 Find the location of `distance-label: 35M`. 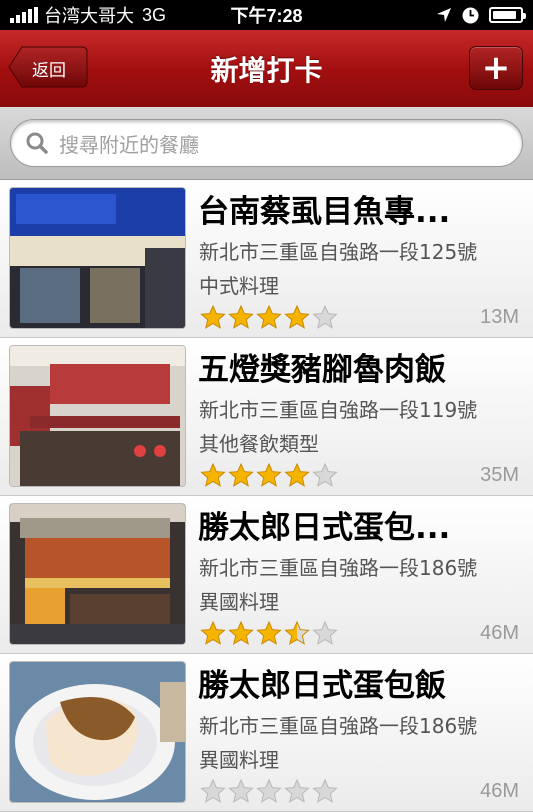

distance-label: 35M is located at coordinates (499, 475).